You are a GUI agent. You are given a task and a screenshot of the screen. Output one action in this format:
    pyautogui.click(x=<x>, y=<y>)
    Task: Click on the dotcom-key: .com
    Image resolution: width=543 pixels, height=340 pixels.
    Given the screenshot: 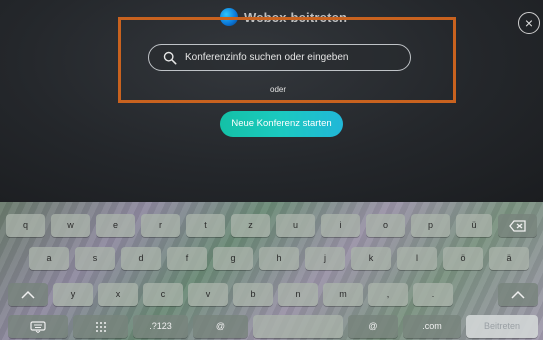 What is the action you would take?
    pyautogui.click(x=432, y=326)
    